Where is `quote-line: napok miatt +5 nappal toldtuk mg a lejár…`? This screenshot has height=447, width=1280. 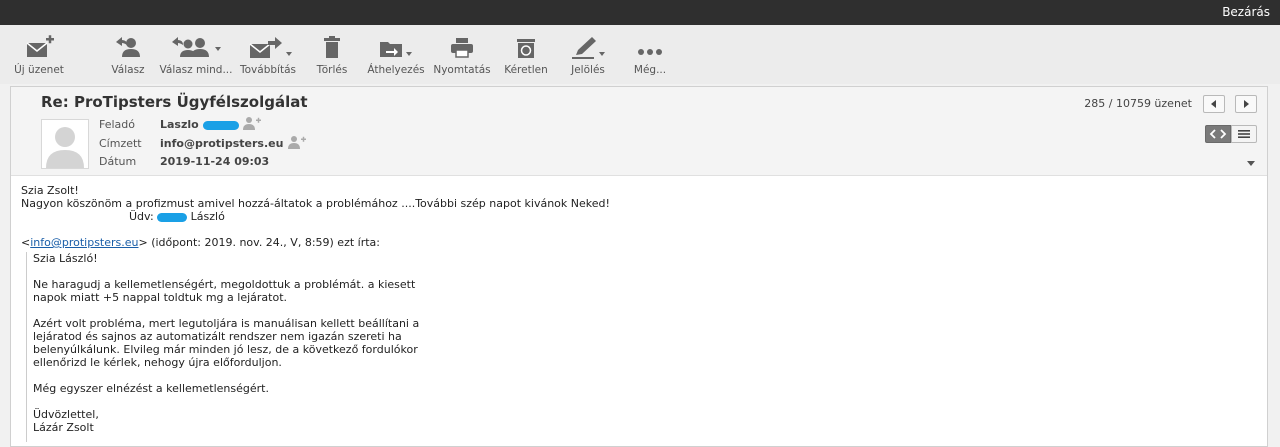 quote-line: napok miatt +5 nappal toldtuk mg a lejár… is located at coordinates (160, 297).